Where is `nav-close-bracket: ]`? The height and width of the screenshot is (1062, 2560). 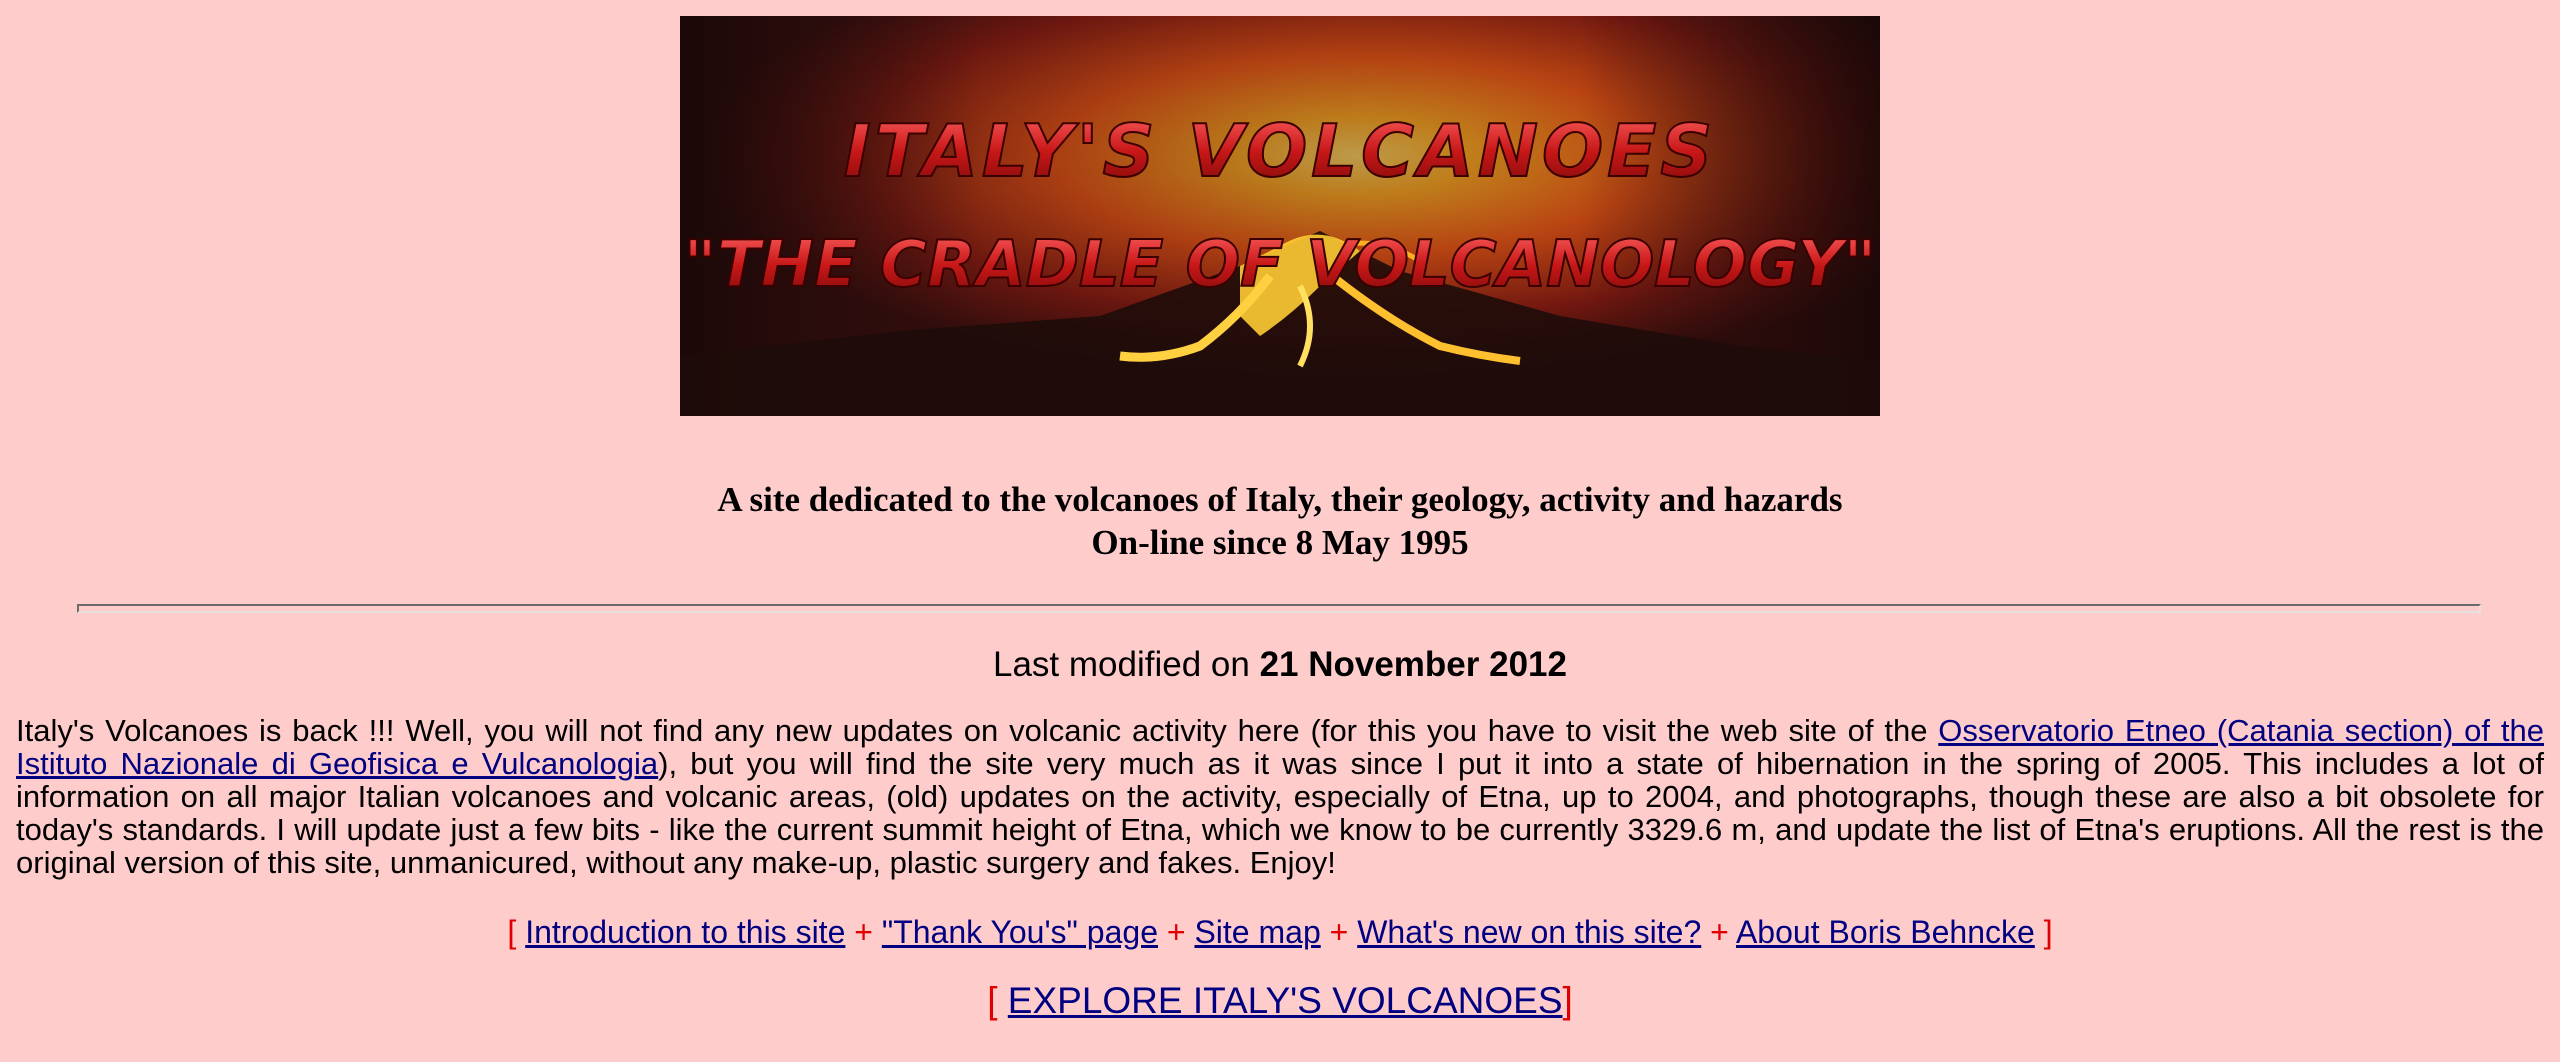 nav-close-bracket: ] is located at coordinates (2043, 932).